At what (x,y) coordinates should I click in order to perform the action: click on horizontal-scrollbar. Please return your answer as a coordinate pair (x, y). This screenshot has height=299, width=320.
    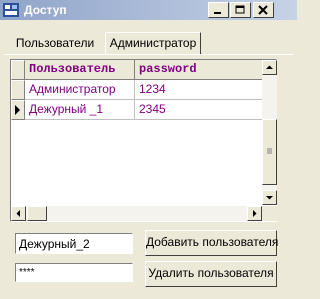
    Looking at the image, I should click on (136, 213).